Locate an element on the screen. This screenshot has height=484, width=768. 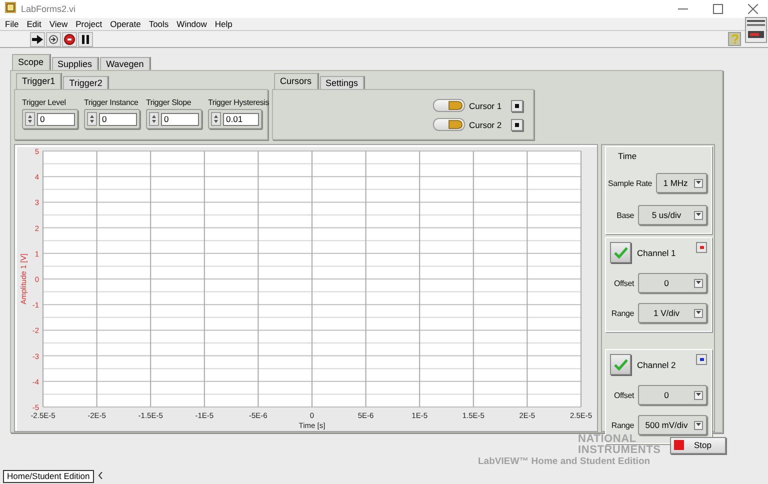
tab: Supplies is located at coordinates (75, 63).